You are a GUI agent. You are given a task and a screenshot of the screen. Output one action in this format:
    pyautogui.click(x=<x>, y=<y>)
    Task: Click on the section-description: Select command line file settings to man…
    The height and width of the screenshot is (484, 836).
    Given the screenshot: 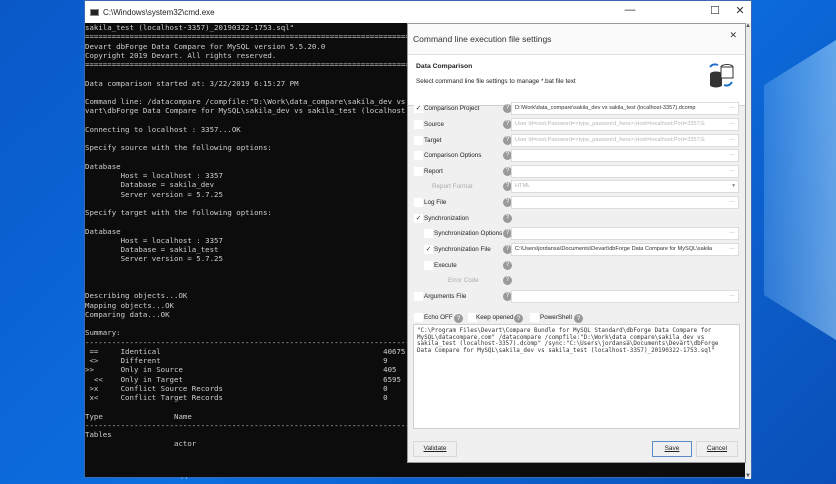 What is the action you would take?
    pyautogui.click(x=496, y=81)
    